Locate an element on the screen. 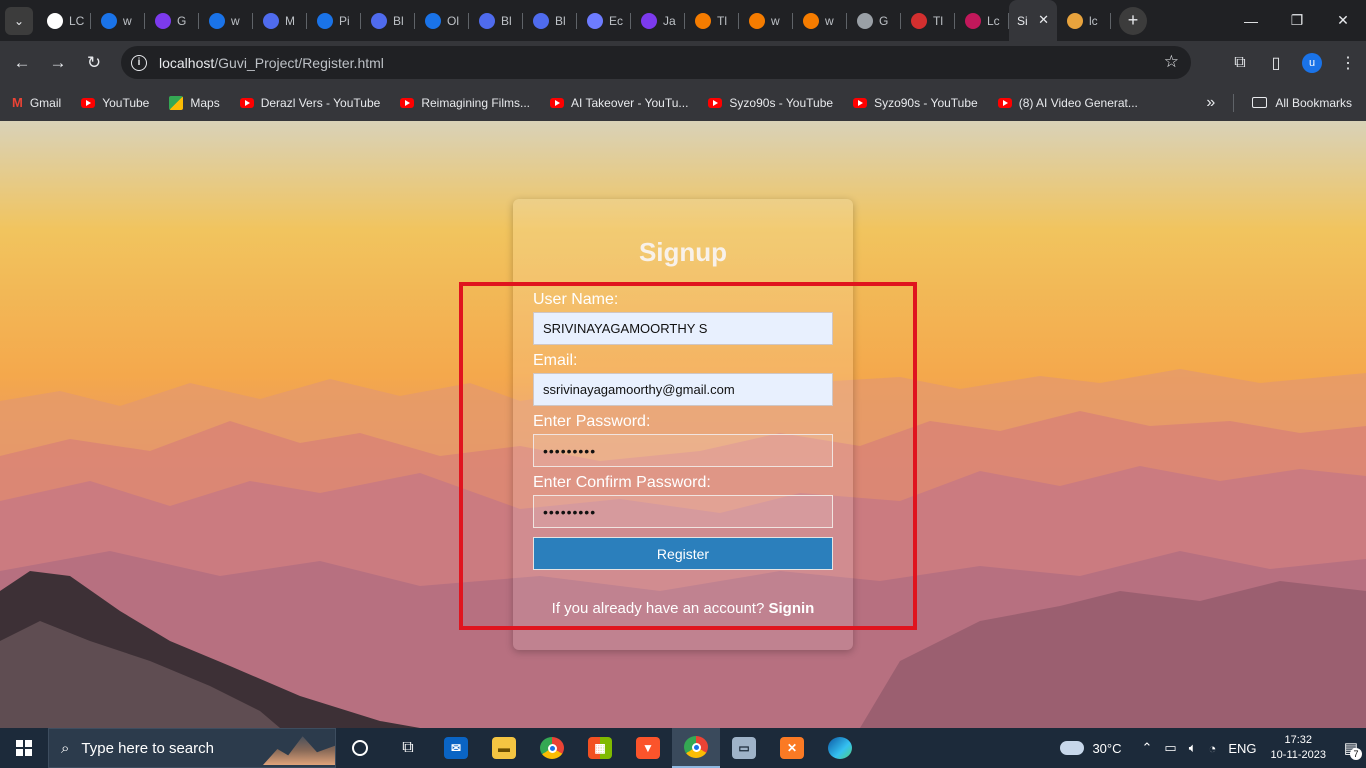  side-panel-icon: ▯ is located at coordinates (1276, 63).